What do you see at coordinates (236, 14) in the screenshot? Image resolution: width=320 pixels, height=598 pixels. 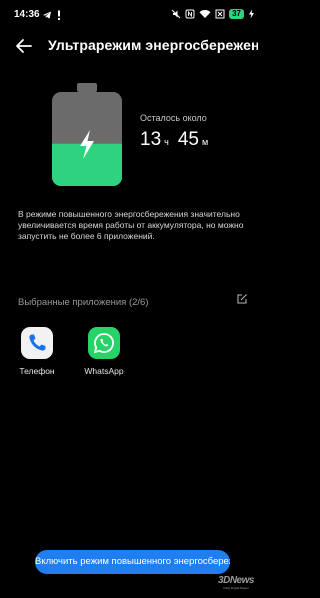 I see `battery-level-badge: 37` at bounding box center [236, 14].